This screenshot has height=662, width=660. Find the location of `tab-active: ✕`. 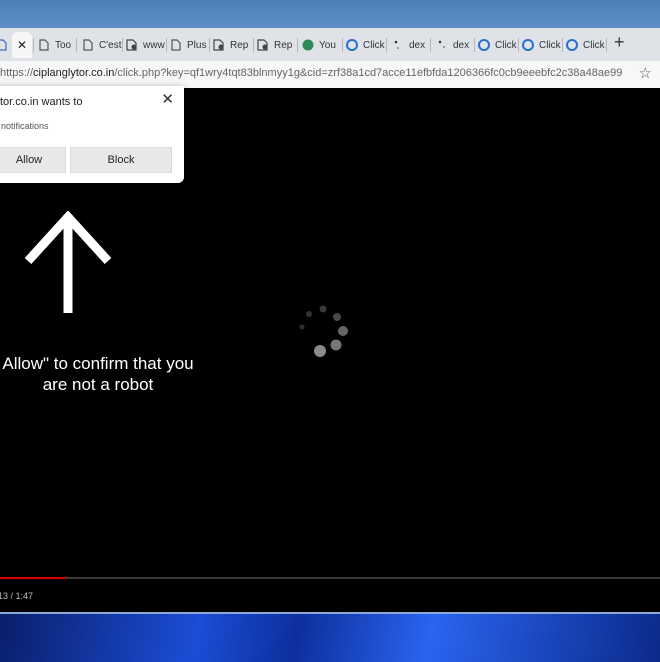

tab-active: ✕ is located at coordinates (22, 45).